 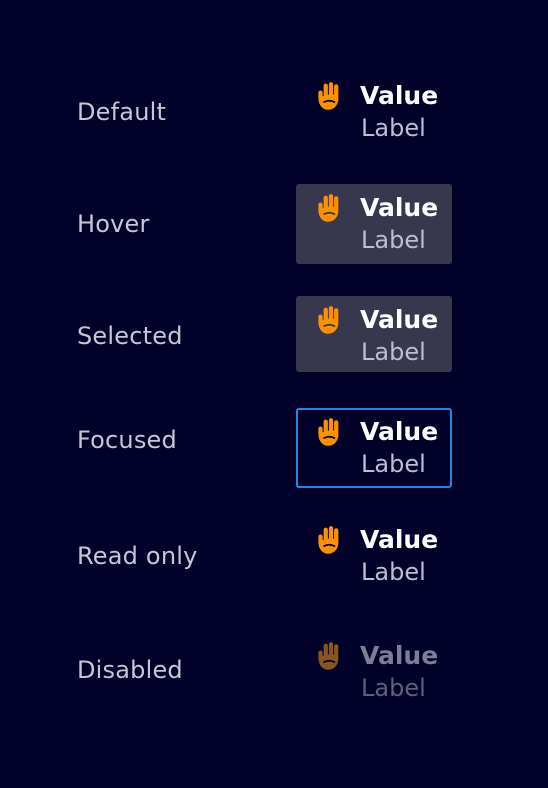 I want to click on state-name: Disabled, so click(x=130, y=670).